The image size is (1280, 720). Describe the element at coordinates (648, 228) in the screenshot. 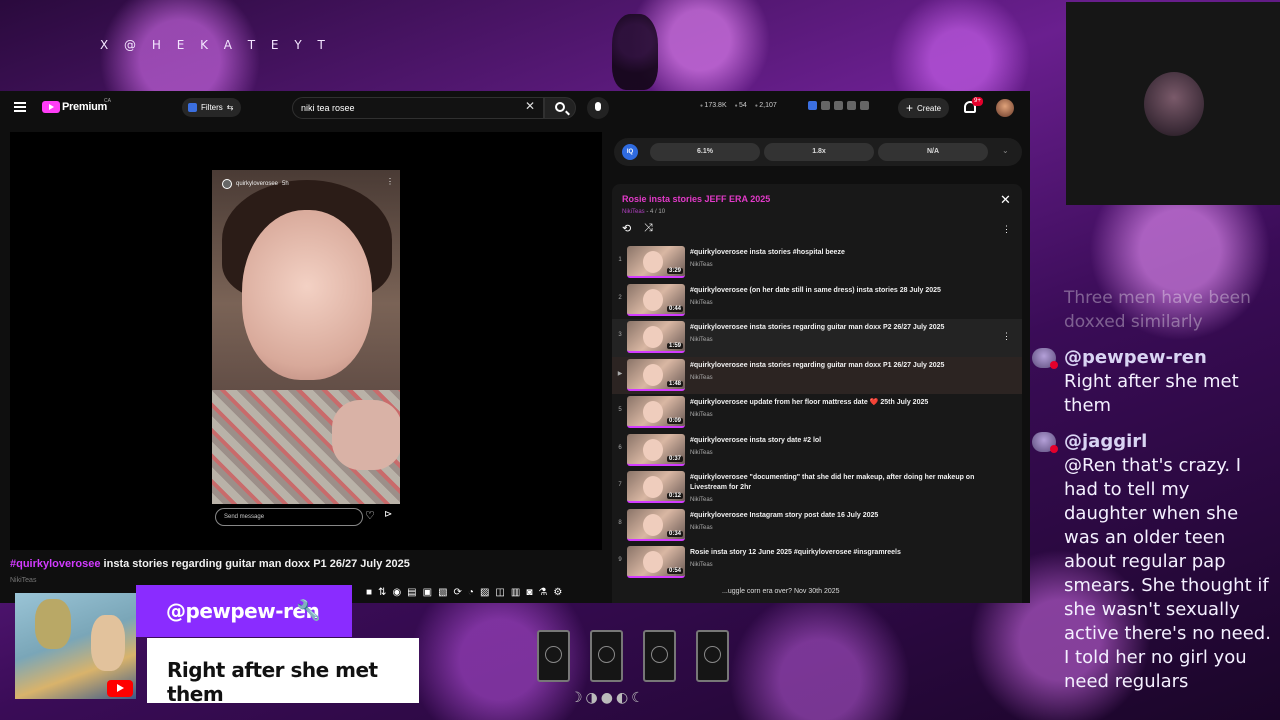

I see `shuffle-icon: ⤨` at that location.